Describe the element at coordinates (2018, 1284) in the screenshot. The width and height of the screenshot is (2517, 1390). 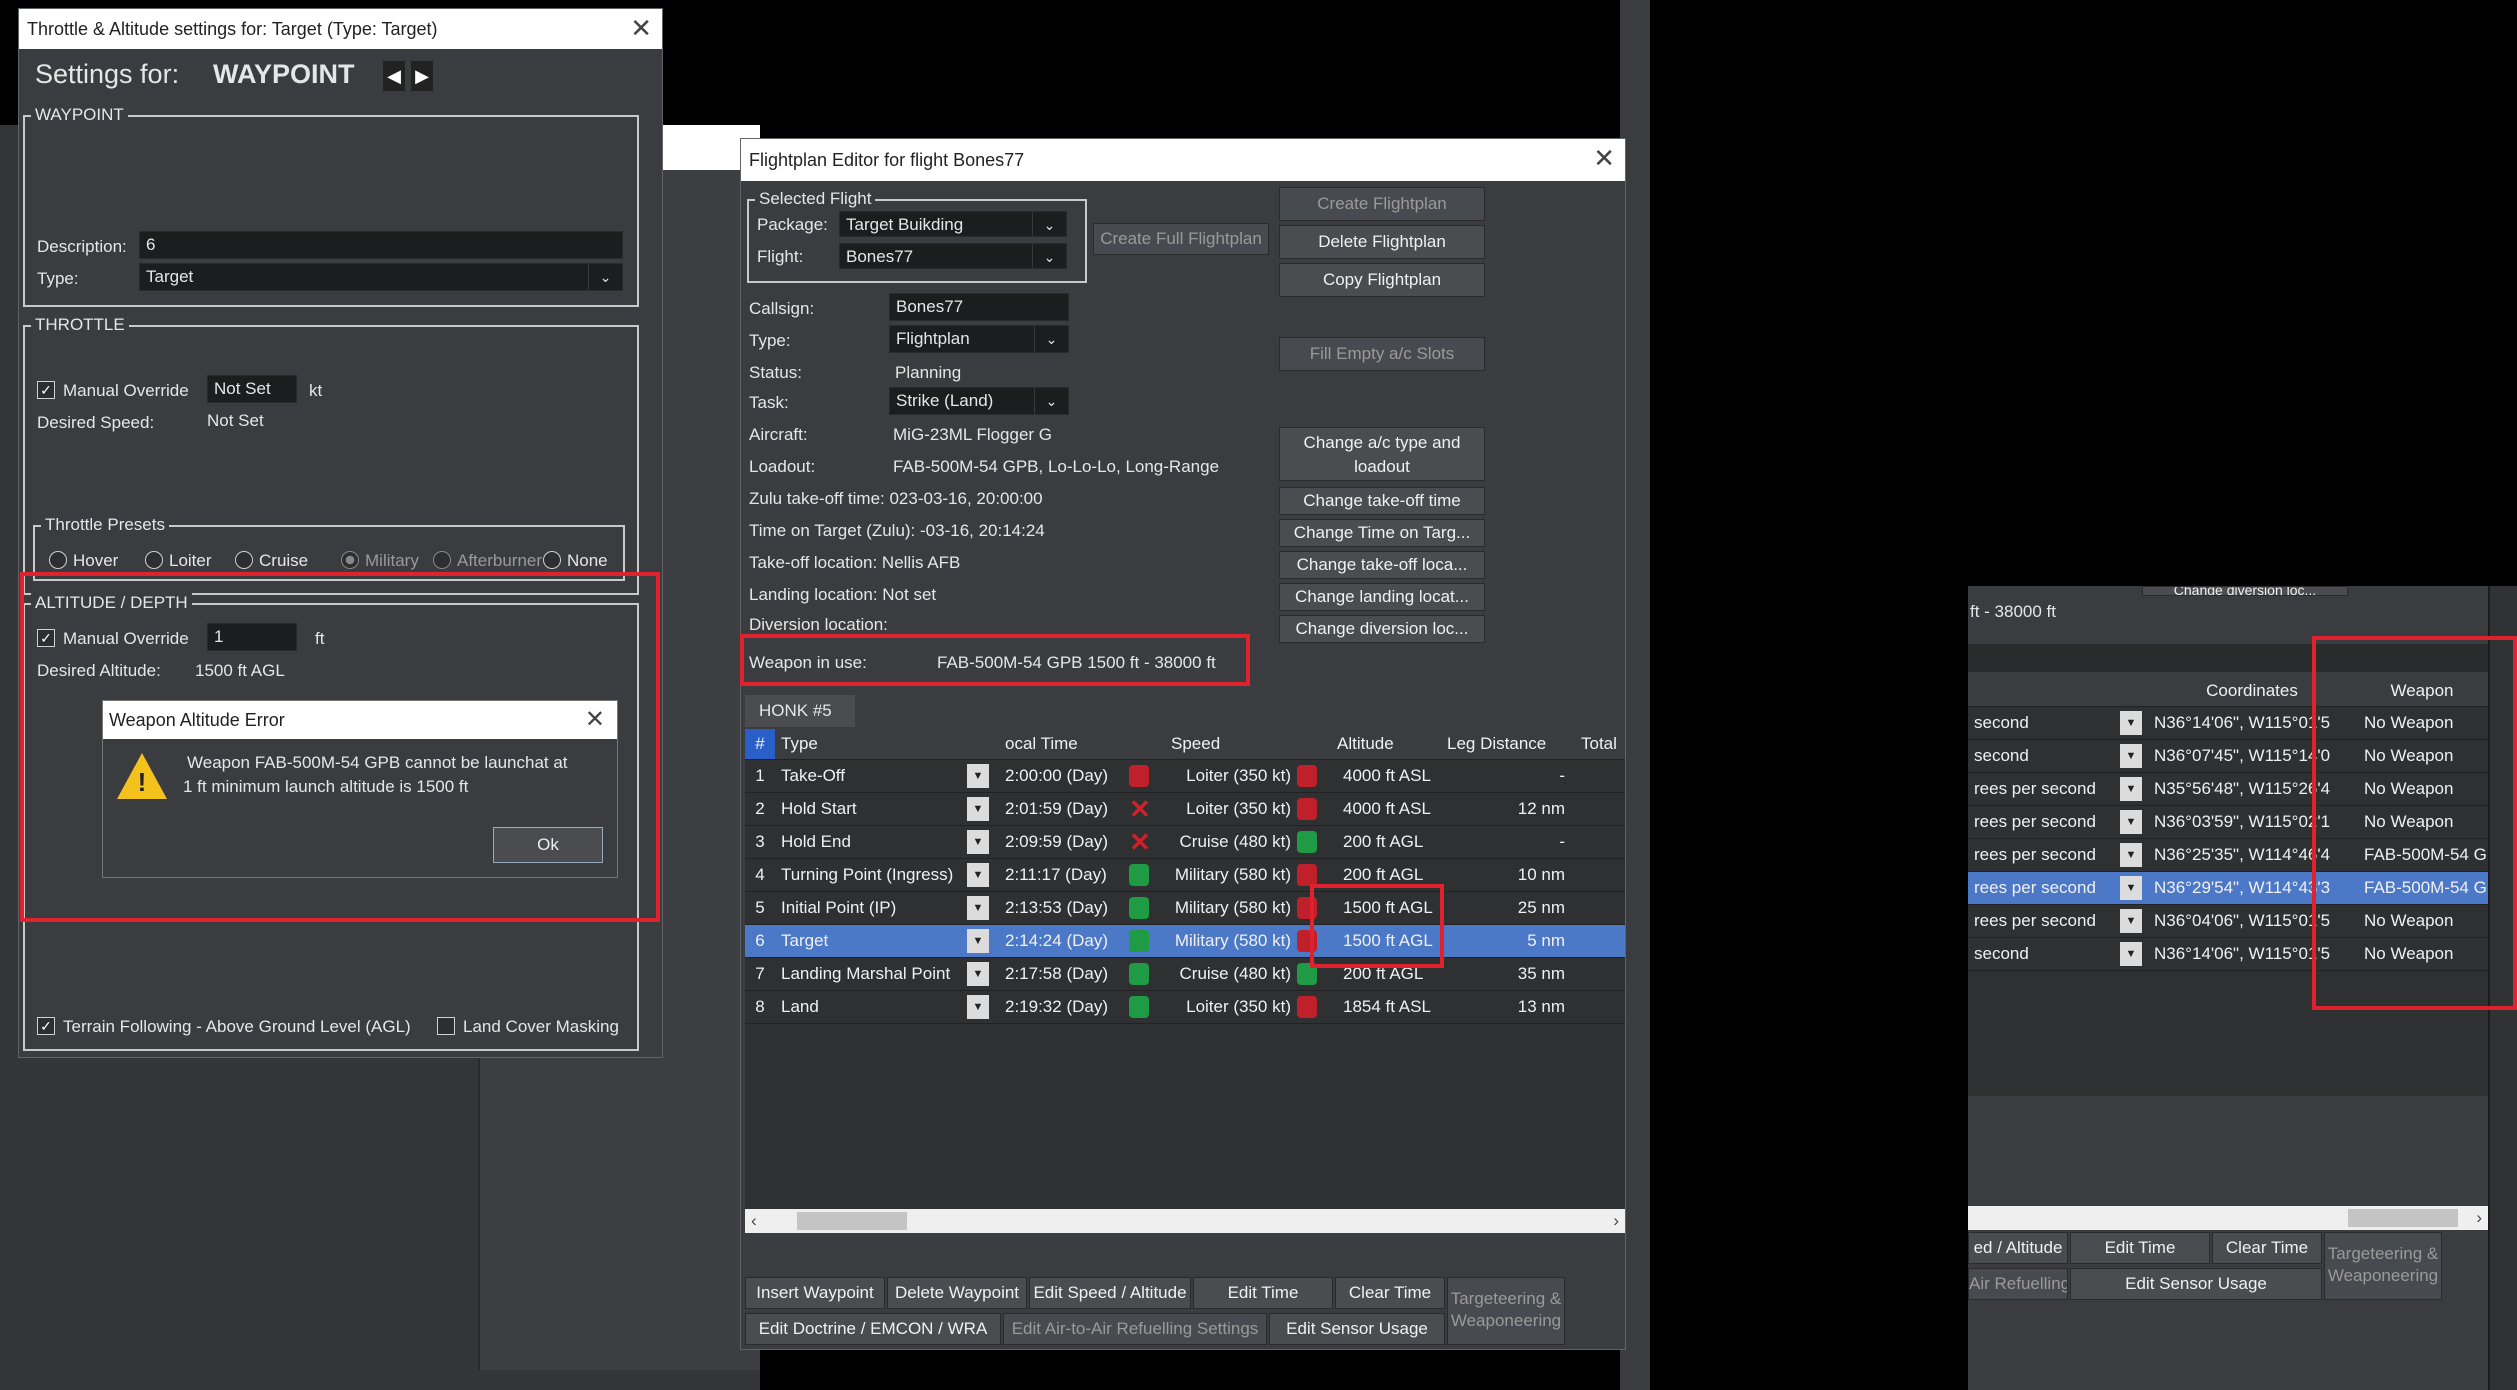
I see `right-air-refuelling-button: Air Refuelling Settings` at that location.